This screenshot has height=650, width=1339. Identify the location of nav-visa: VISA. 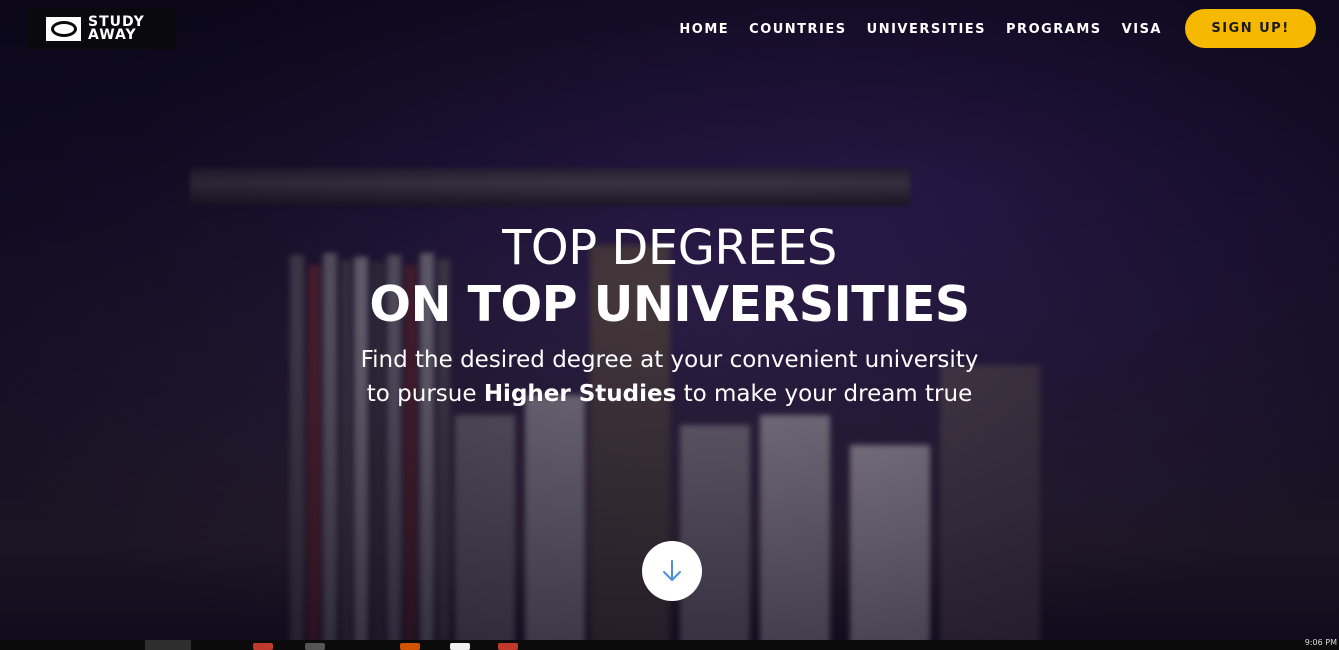
(1142, 29).